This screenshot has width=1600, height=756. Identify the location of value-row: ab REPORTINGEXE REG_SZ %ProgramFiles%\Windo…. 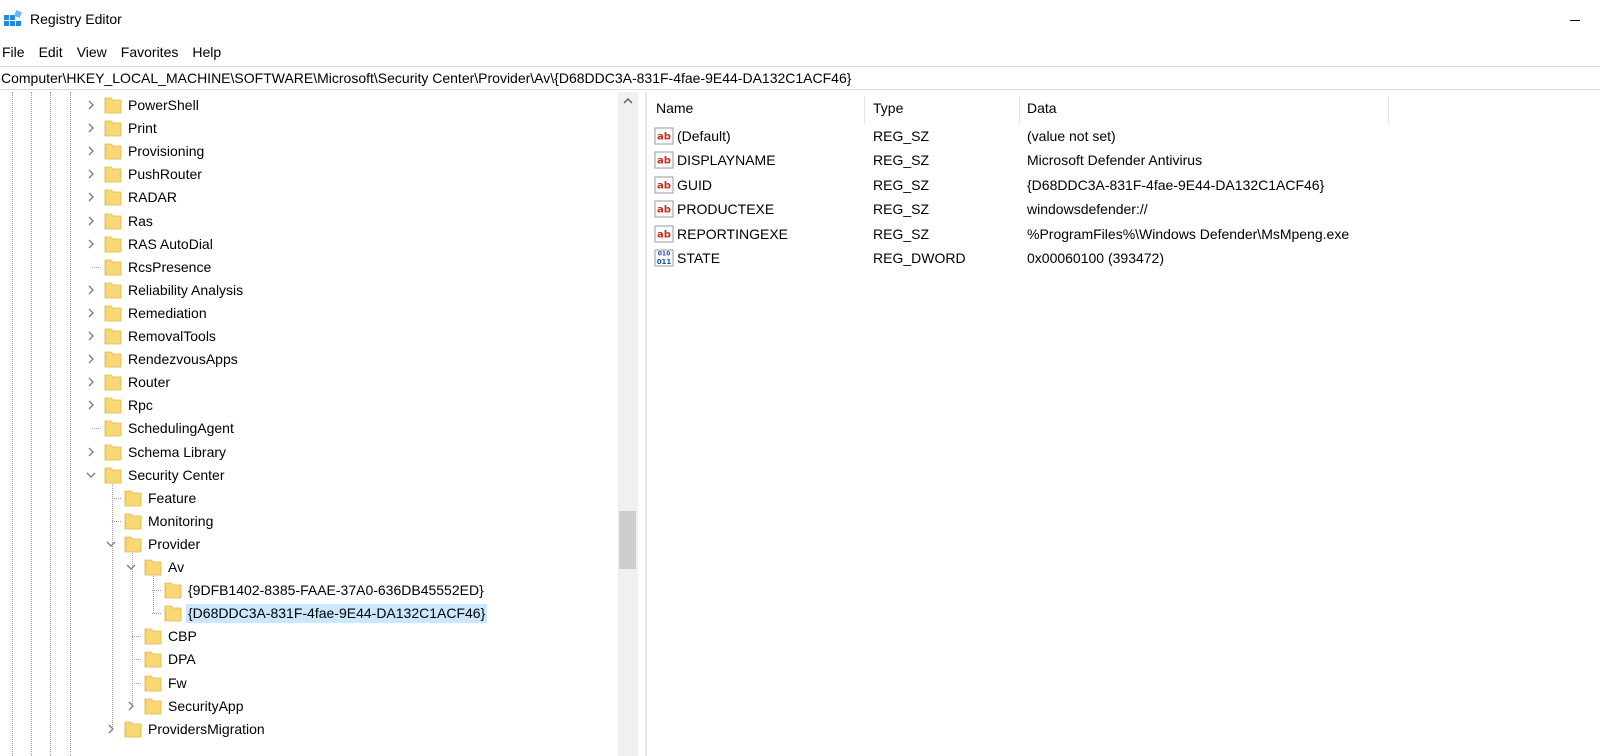
(1018, 235).